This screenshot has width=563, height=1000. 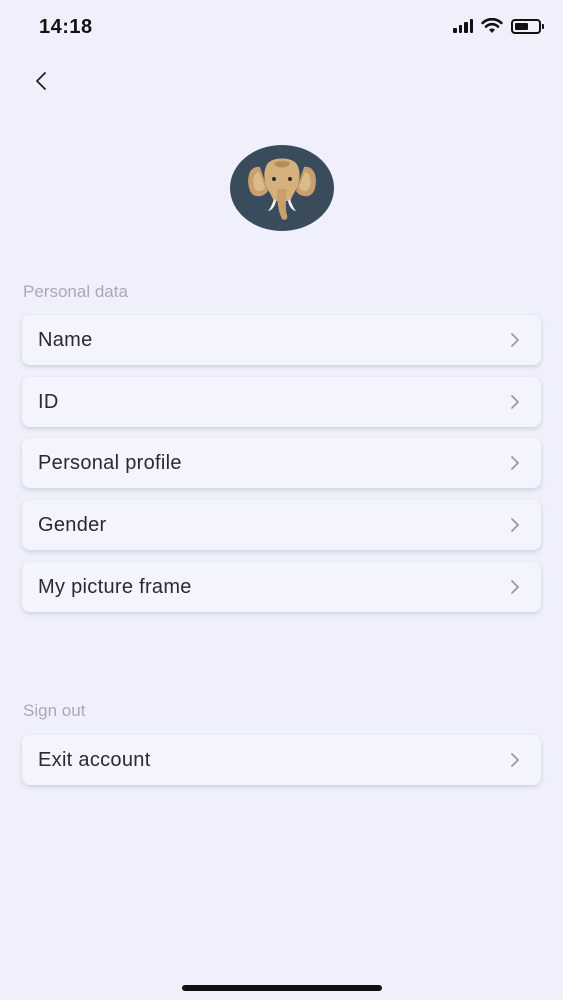 I want to click on row-exit-account: Exit account, so click(x=281, y=760).